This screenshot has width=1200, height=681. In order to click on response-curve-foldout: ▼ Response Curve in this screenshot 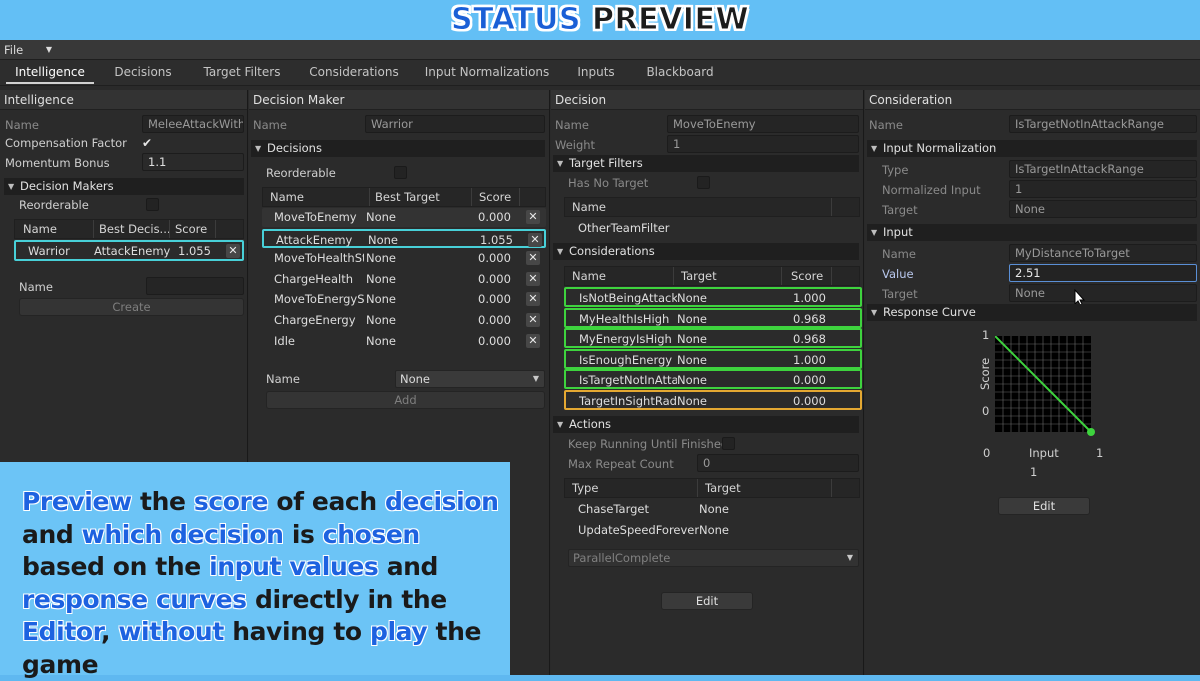, I will do `click(1032, 312)`.